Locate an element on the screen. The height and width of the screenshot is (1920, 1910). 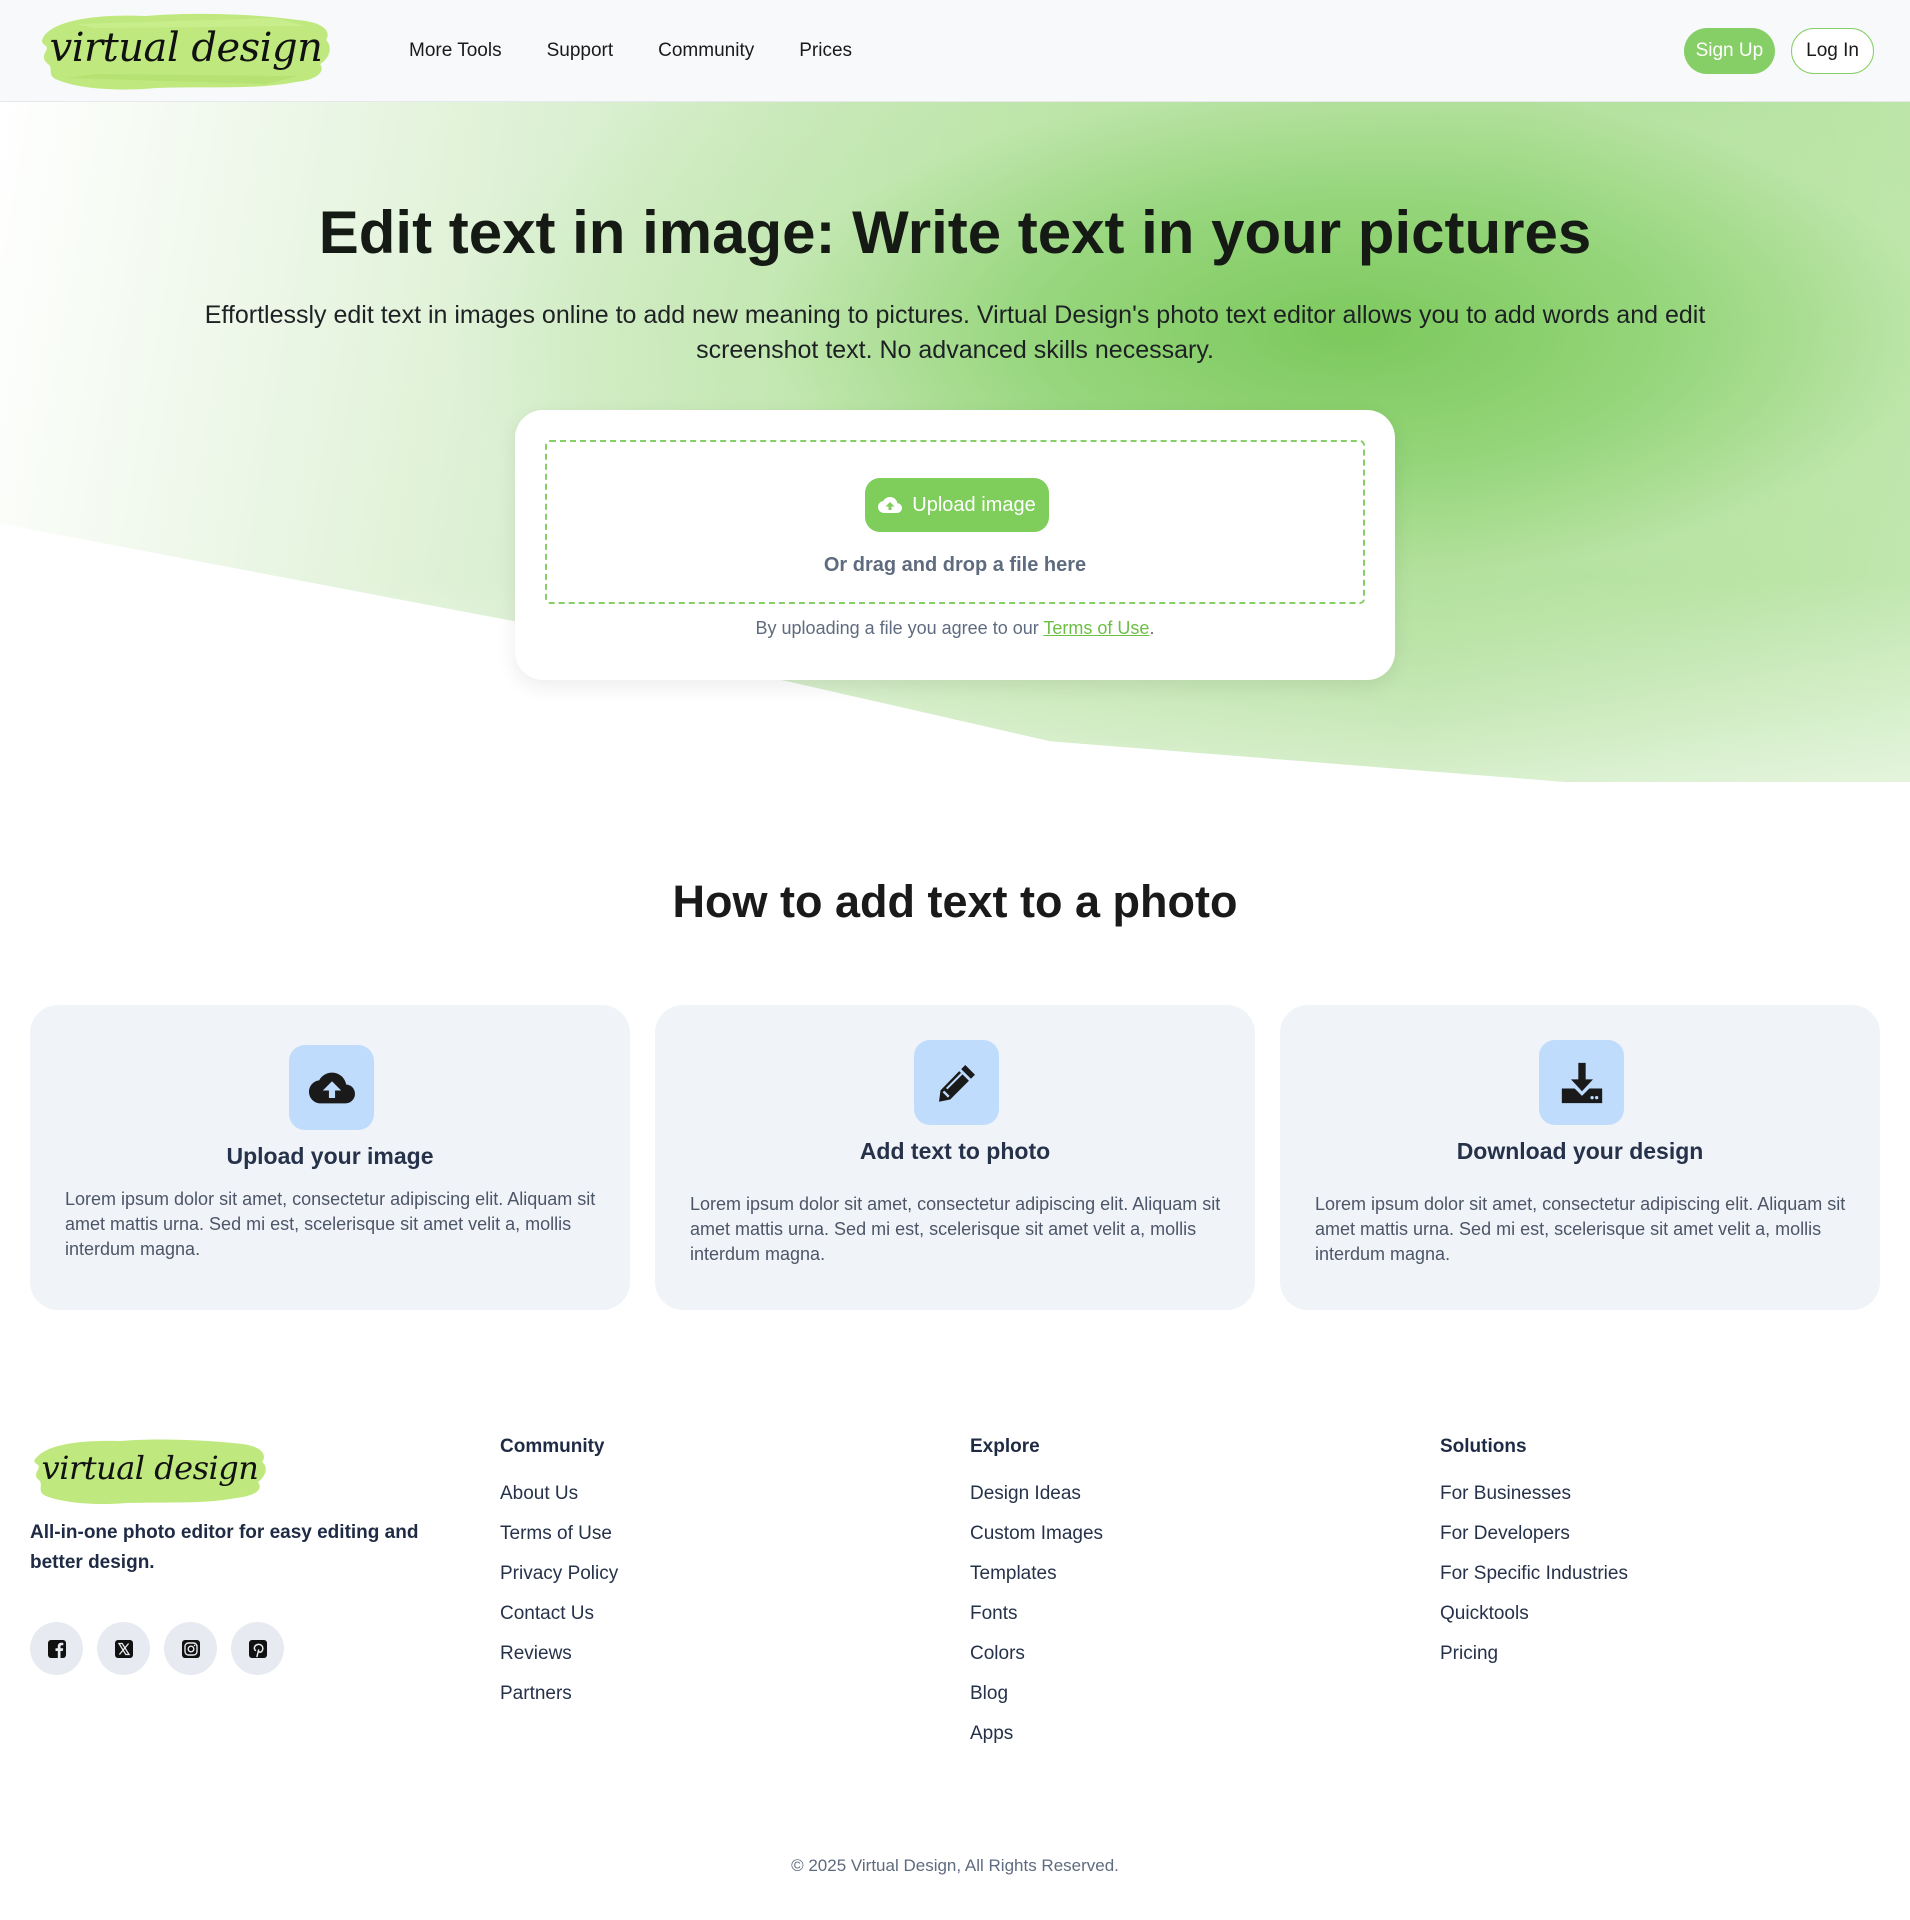
facebook-icon is located at coordinates (56, 1648).